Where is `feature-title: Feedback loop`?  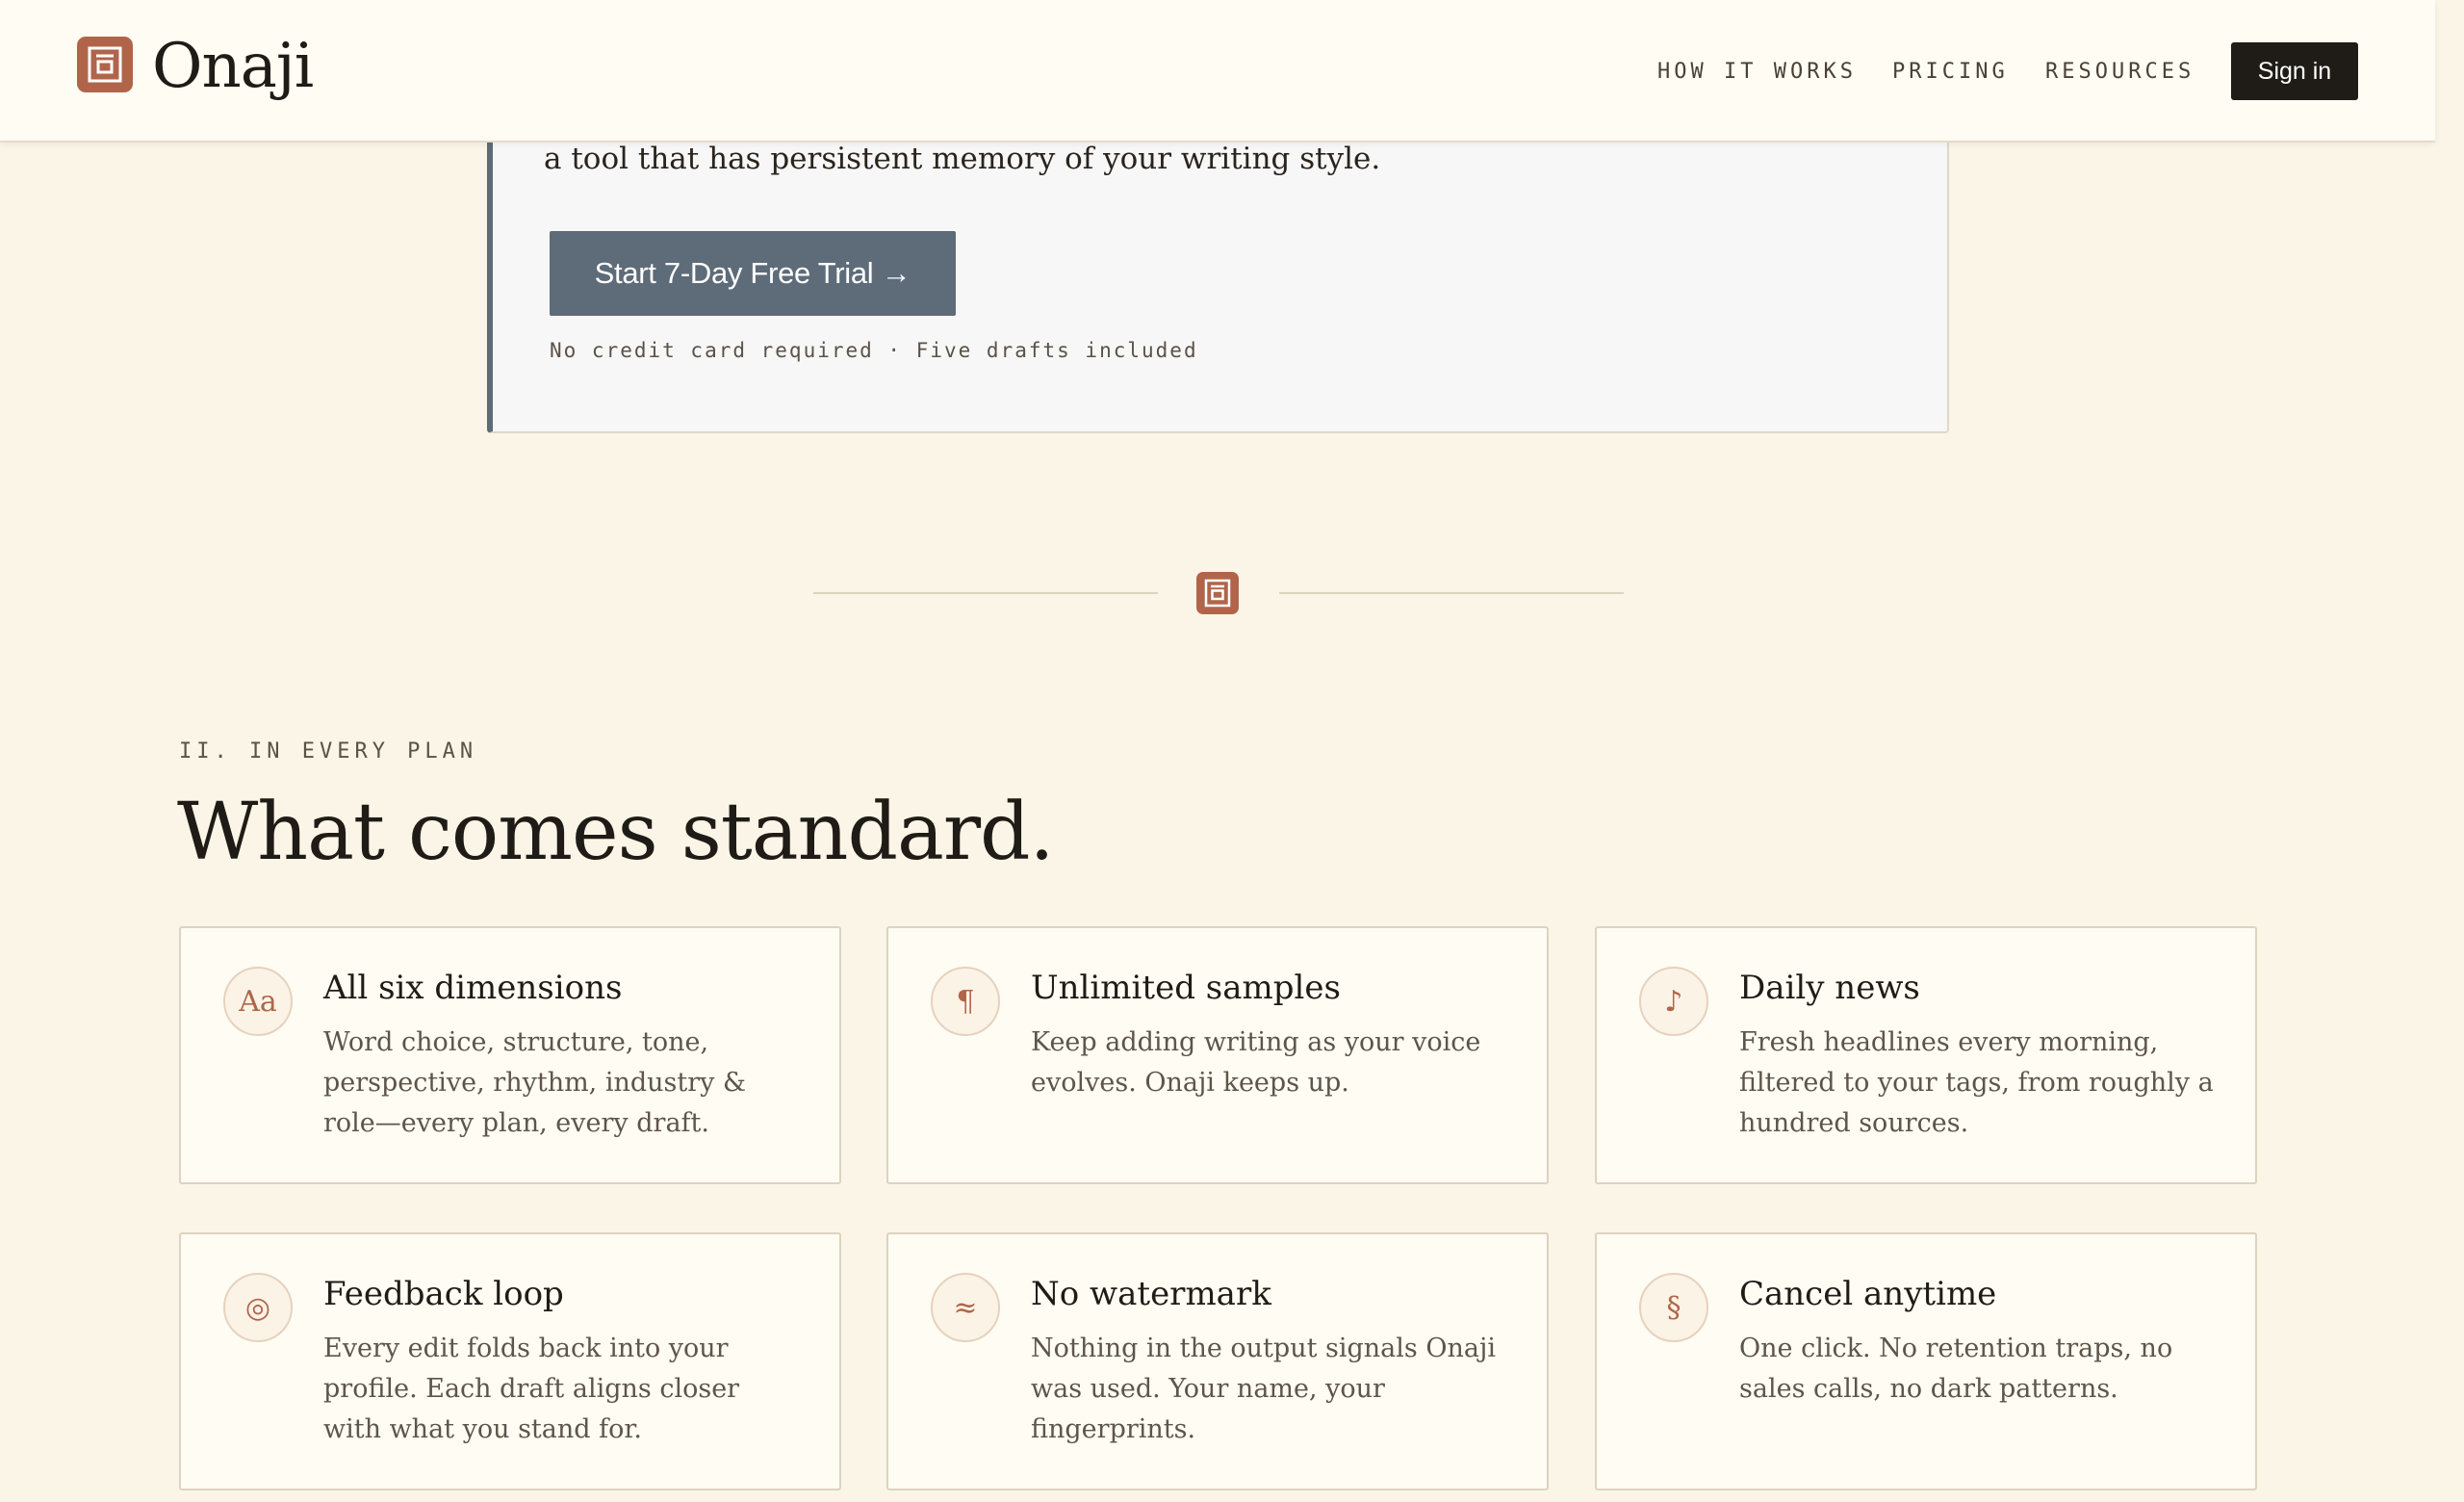
feature-title: Feedback loop is located at coordinates (443, 1294).